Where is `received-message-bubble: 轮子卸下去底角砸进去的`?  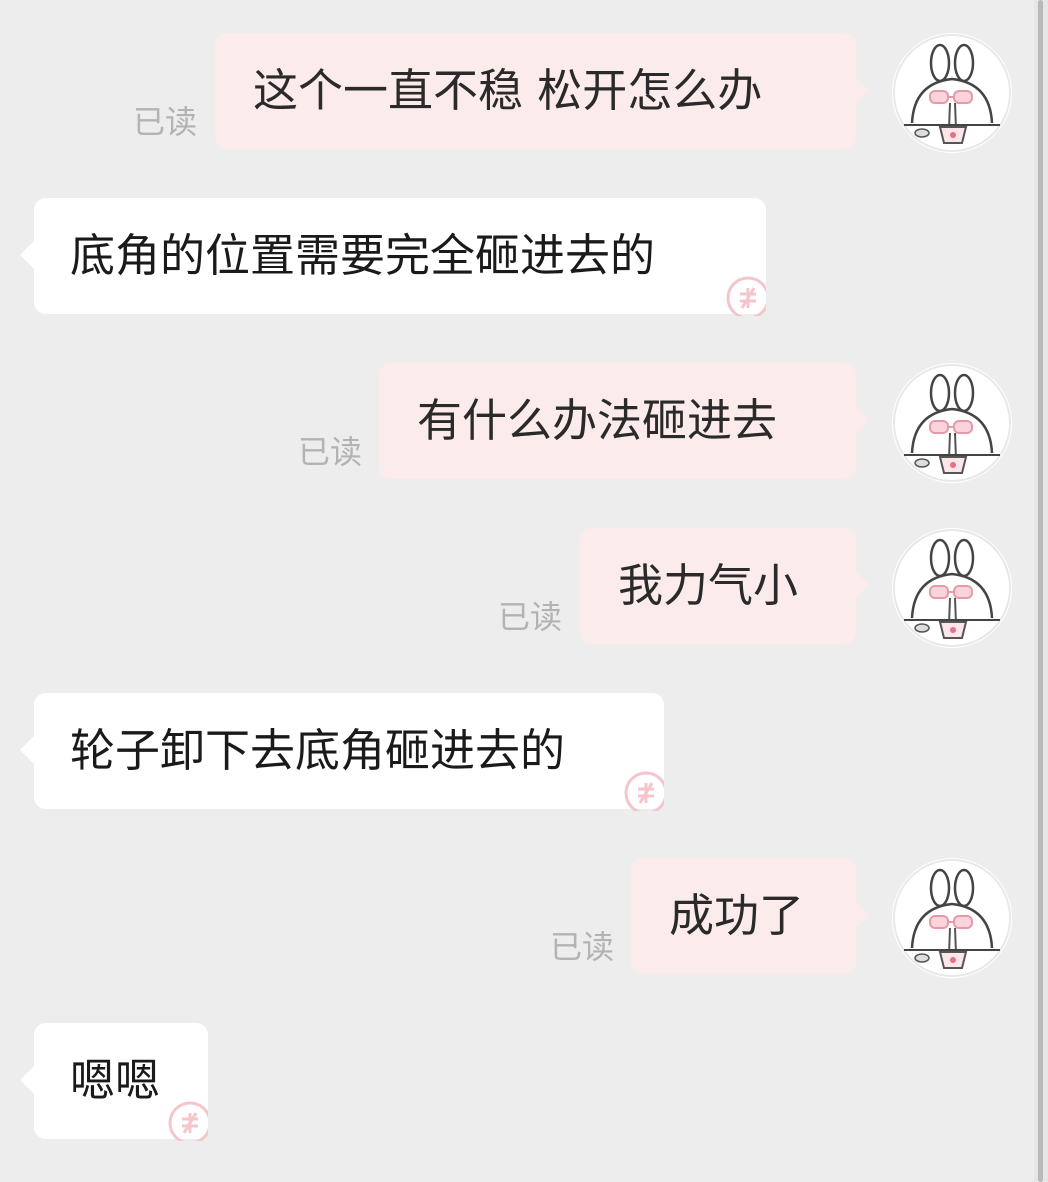 received-message-bubble: 轮子卸下去底角砸进去的 is located at coordinates (349, 751).